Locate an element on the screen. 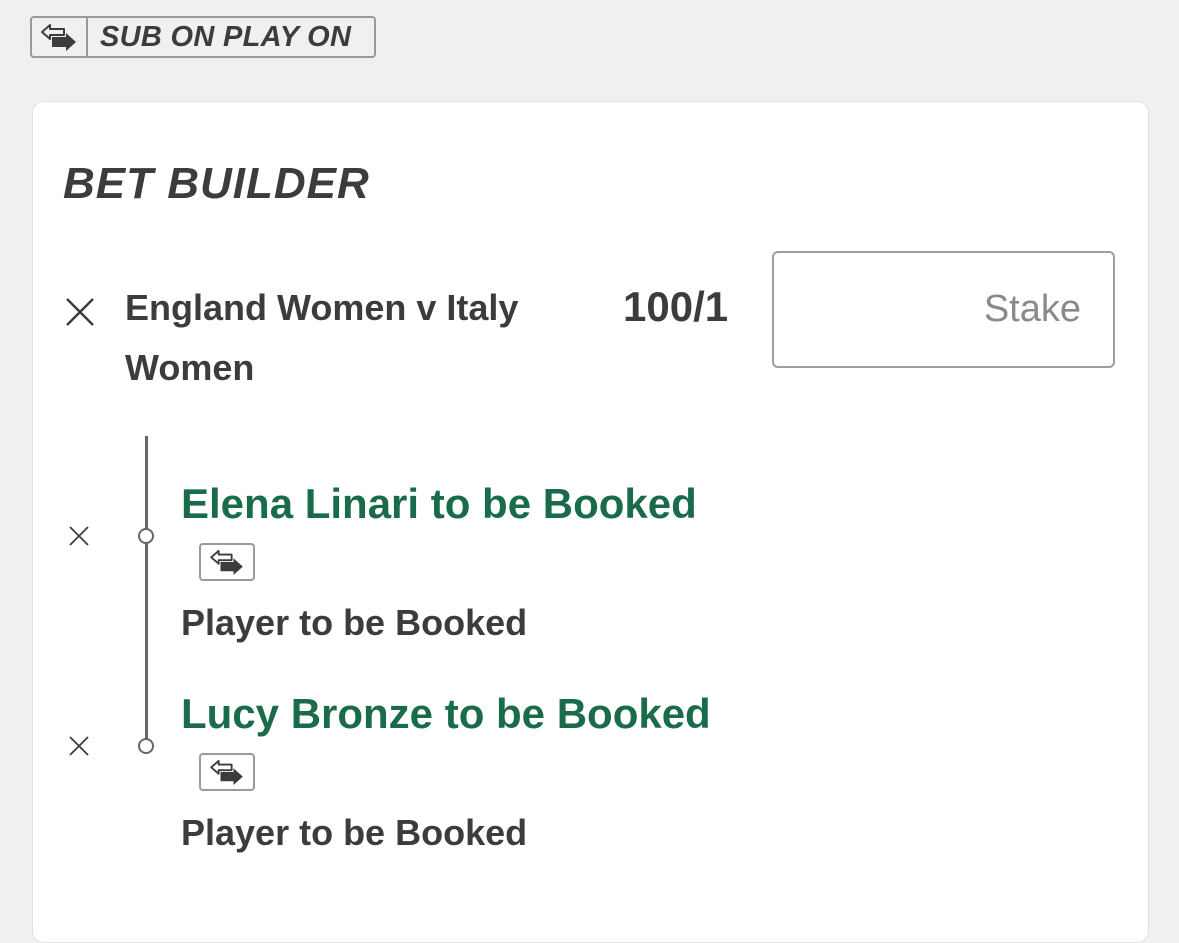  badge-label: SUB ON PLAY ON is located at coordinates (226, 36).